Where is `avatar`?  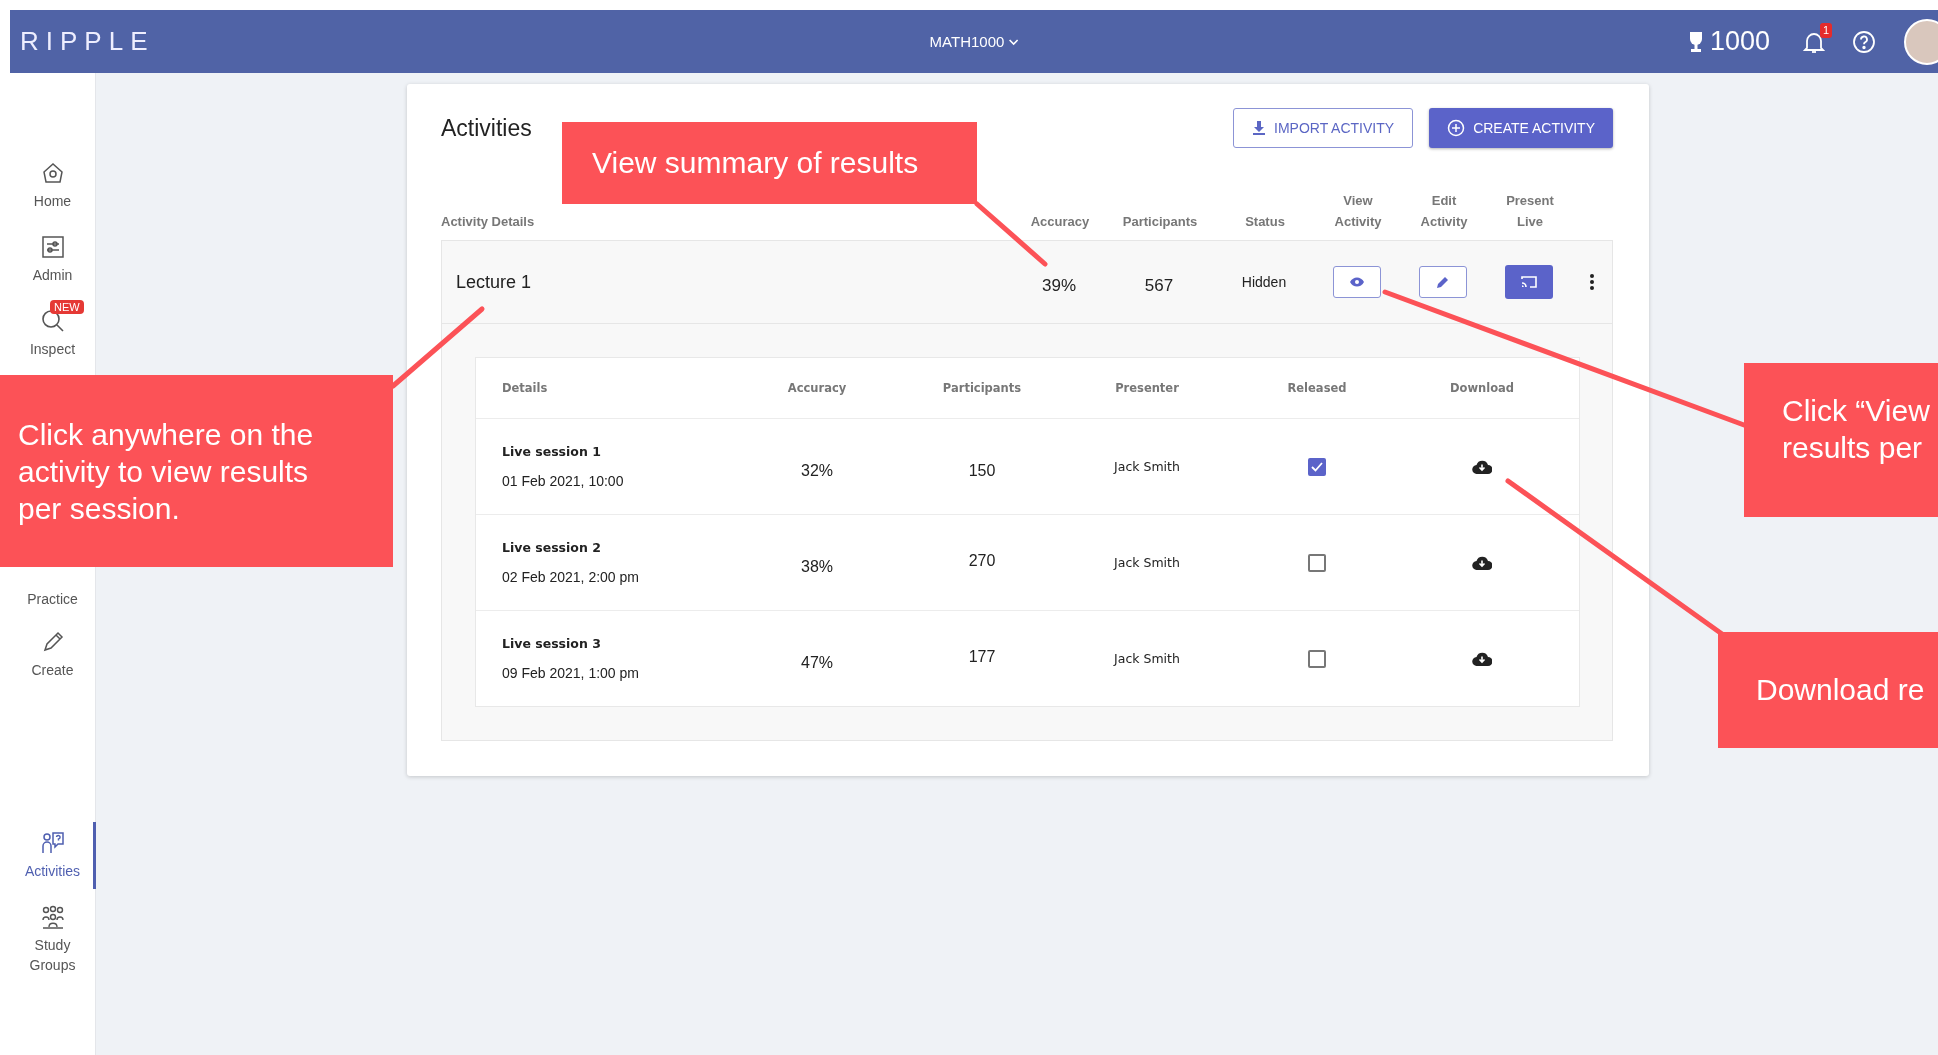 avatar is located at coordinates (1921, 41).